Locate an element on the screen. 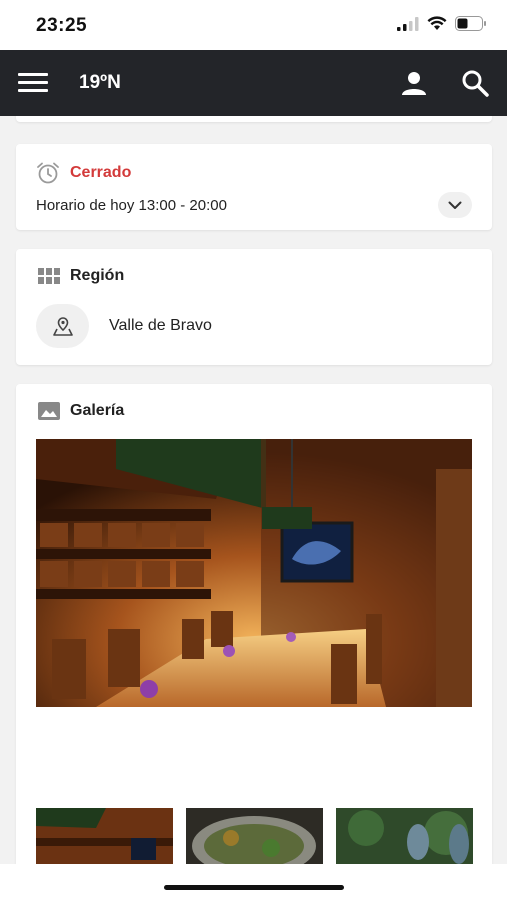 The image size is (507, 900). signal-icon is located at coordinates (408, 23).